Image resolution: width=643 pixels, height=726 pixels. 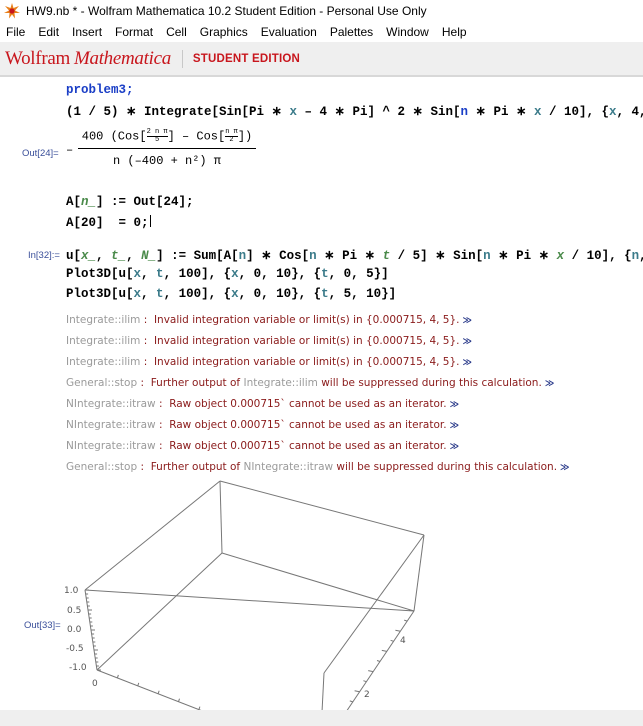 I want to click on mathematica-spikey-icon, so click(x=12, y=11).